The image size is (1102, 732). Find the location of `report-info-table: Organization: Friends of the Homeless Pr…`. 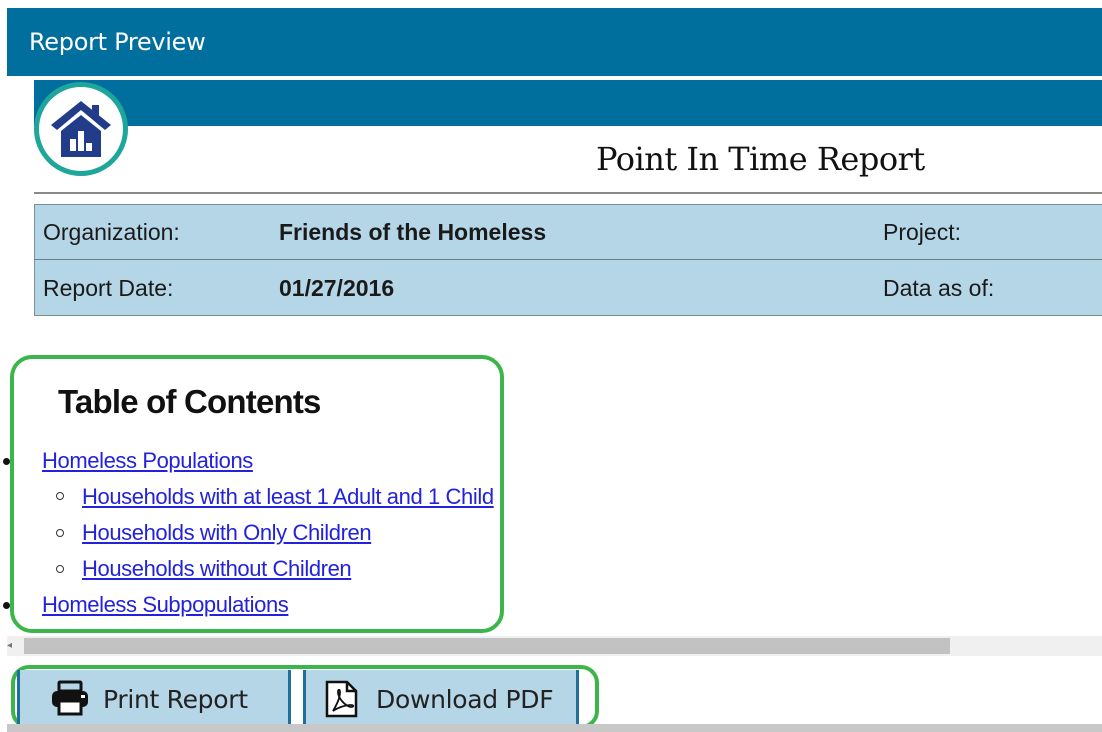

report-info-table: Organization: Friends of the Homeless Pr… is located at coordinates (568, 260).